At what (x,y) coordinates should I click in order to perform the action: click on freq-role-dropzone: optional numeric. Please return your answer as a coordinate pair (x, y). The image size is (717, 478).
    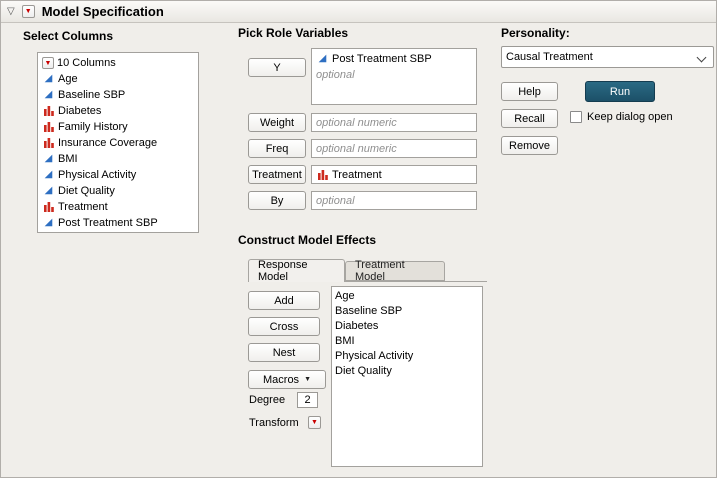
    Looking at the image, I should click on (394, 148).